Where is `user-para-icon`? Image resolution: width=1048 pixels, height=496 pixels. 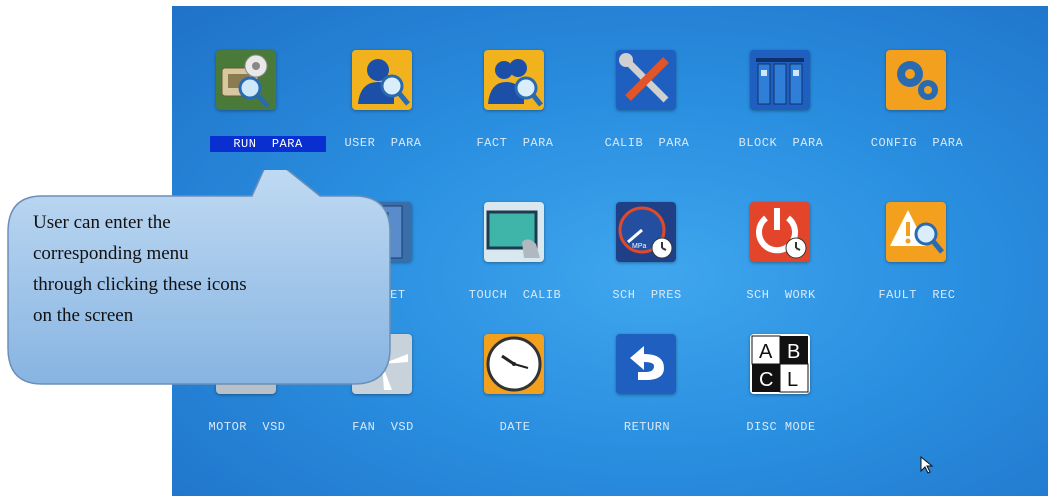
user-para-icon is located at coordinates (382, 80).